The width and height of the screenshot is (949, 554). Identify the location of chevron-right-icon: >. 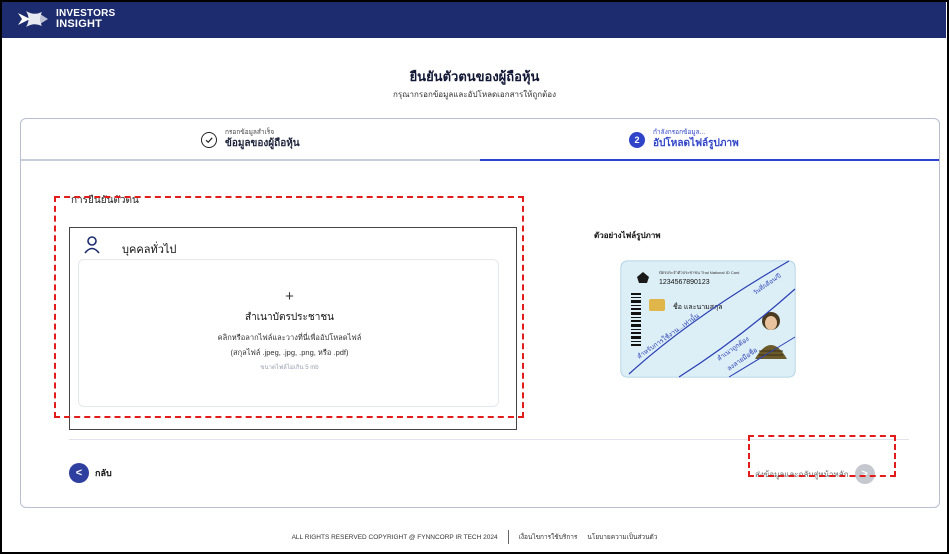
(864, 474).